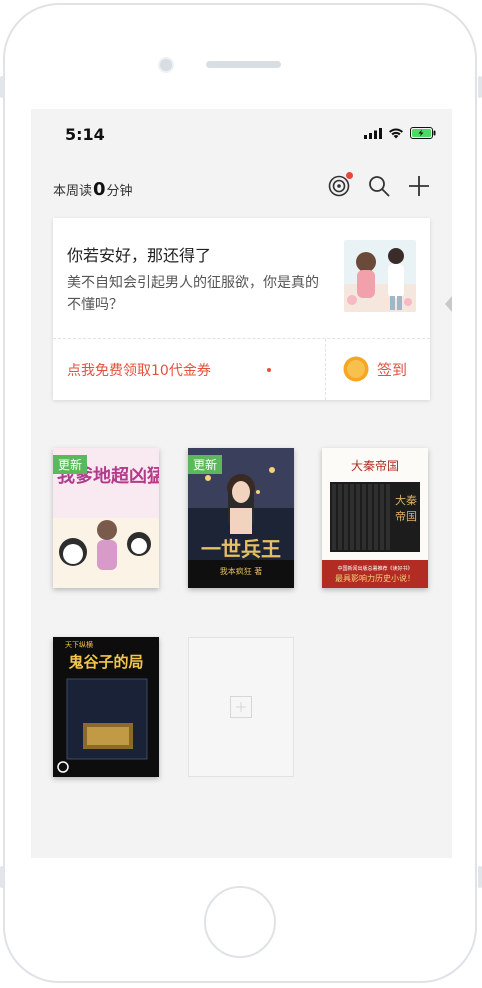 Image resolution: width=482 pixels, height=988 pixels. Describe the element at coordinates (73, 191) in the screenshot. I see `weekly-reading-prefix: 本周读` at that location.